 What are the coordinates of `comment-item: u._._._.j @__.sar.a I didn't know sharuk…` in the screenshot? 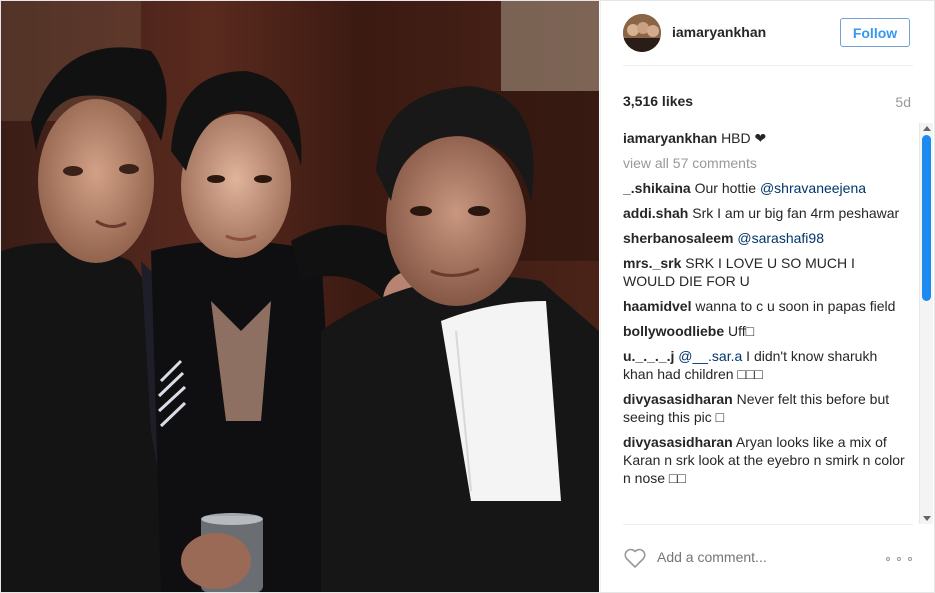 It's located at (764, 365).